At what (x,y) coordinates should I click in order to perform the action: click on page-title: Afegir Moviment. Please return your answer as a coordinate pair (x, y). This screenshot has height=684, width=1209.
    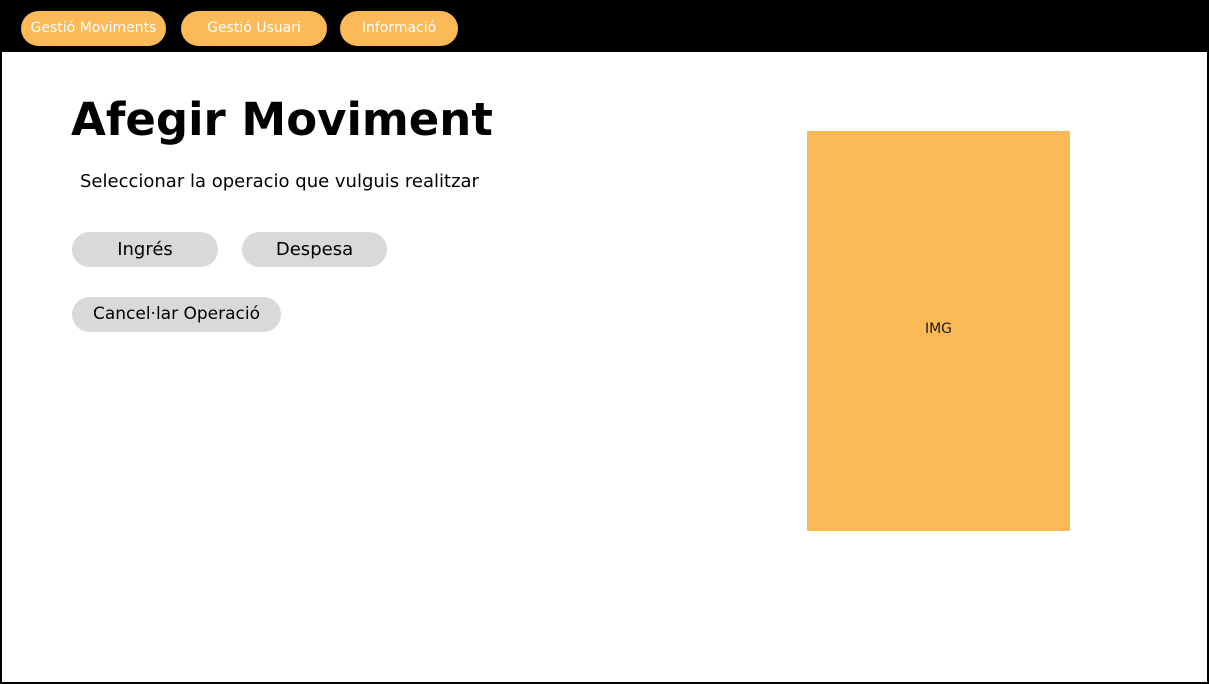
    Looking at the image, I should click on (282, 119).